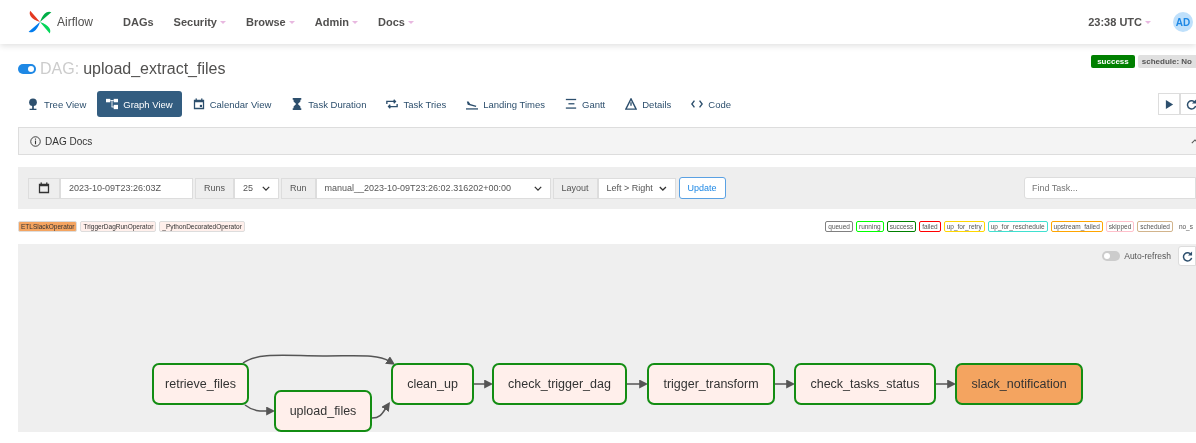 The height and width of the screenshot is (443, 1196). What do you see at coordinates (396, 22) in the screenshot?
I see `nav-menu-item: Docs` at bounding box center [396, 22].